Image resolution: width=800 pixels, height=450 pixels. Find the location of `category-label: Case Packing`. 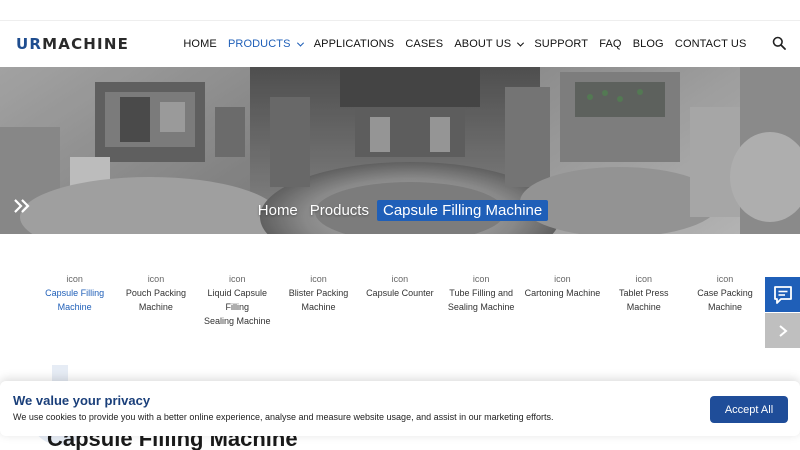

category-label: Case Packing is located at coordinates (725, 293).